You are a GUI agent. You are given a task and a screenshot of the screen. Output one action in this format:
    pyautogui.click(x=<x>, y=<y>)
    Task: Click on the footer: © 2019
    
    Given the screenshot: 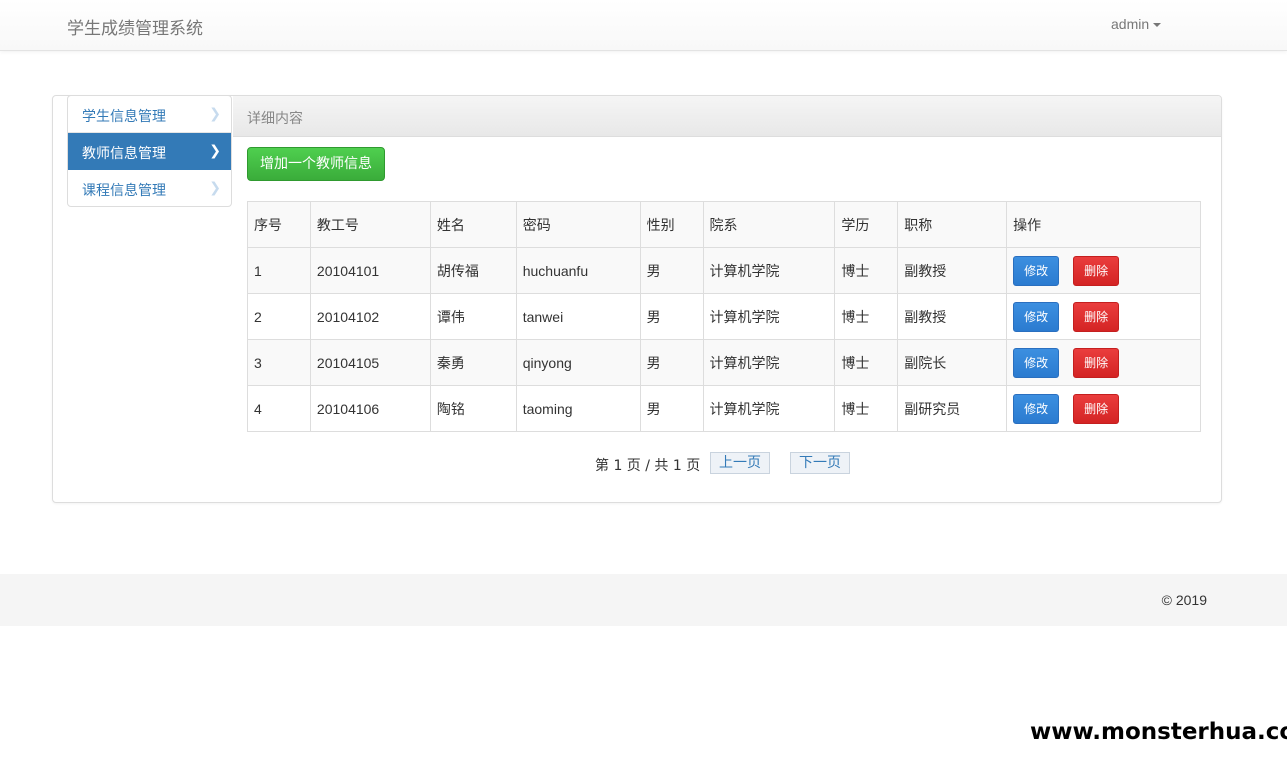 What is the action you would take?
    pyautogui.click(x=643, y=600)
    